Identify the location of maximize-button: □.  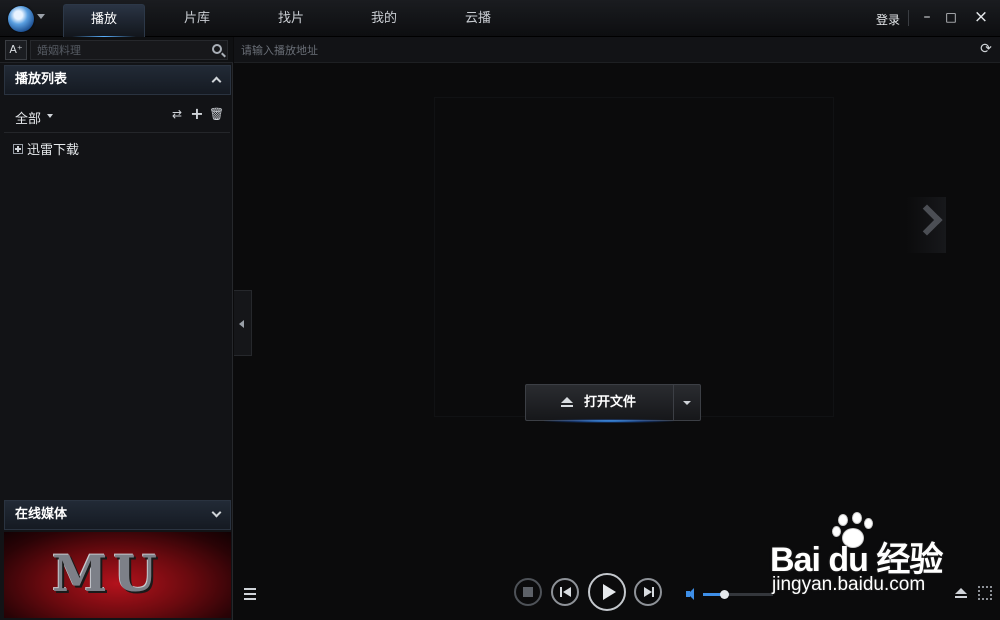
(951, 17).